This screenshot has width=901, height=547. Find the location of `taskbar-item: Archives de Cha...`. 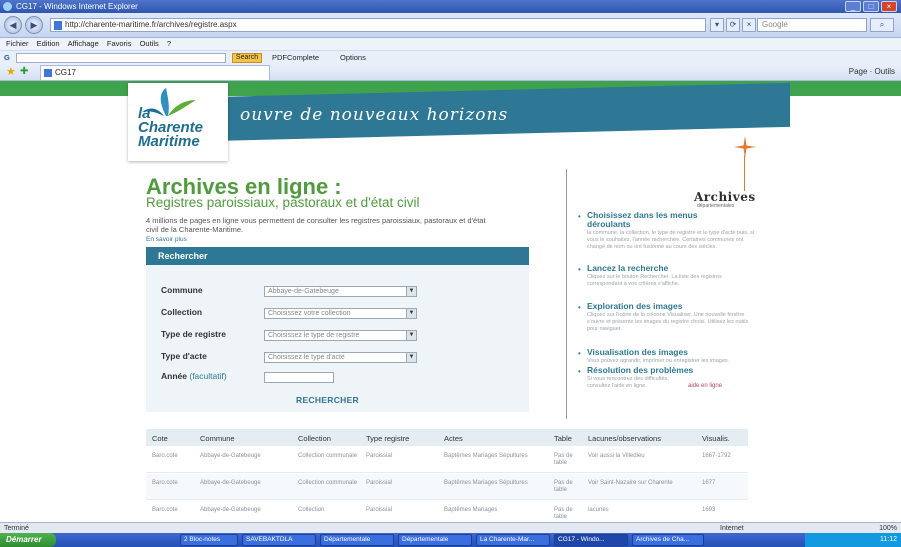

taskbar-item: Archives de Cha... is located at coordinates (668, 540).